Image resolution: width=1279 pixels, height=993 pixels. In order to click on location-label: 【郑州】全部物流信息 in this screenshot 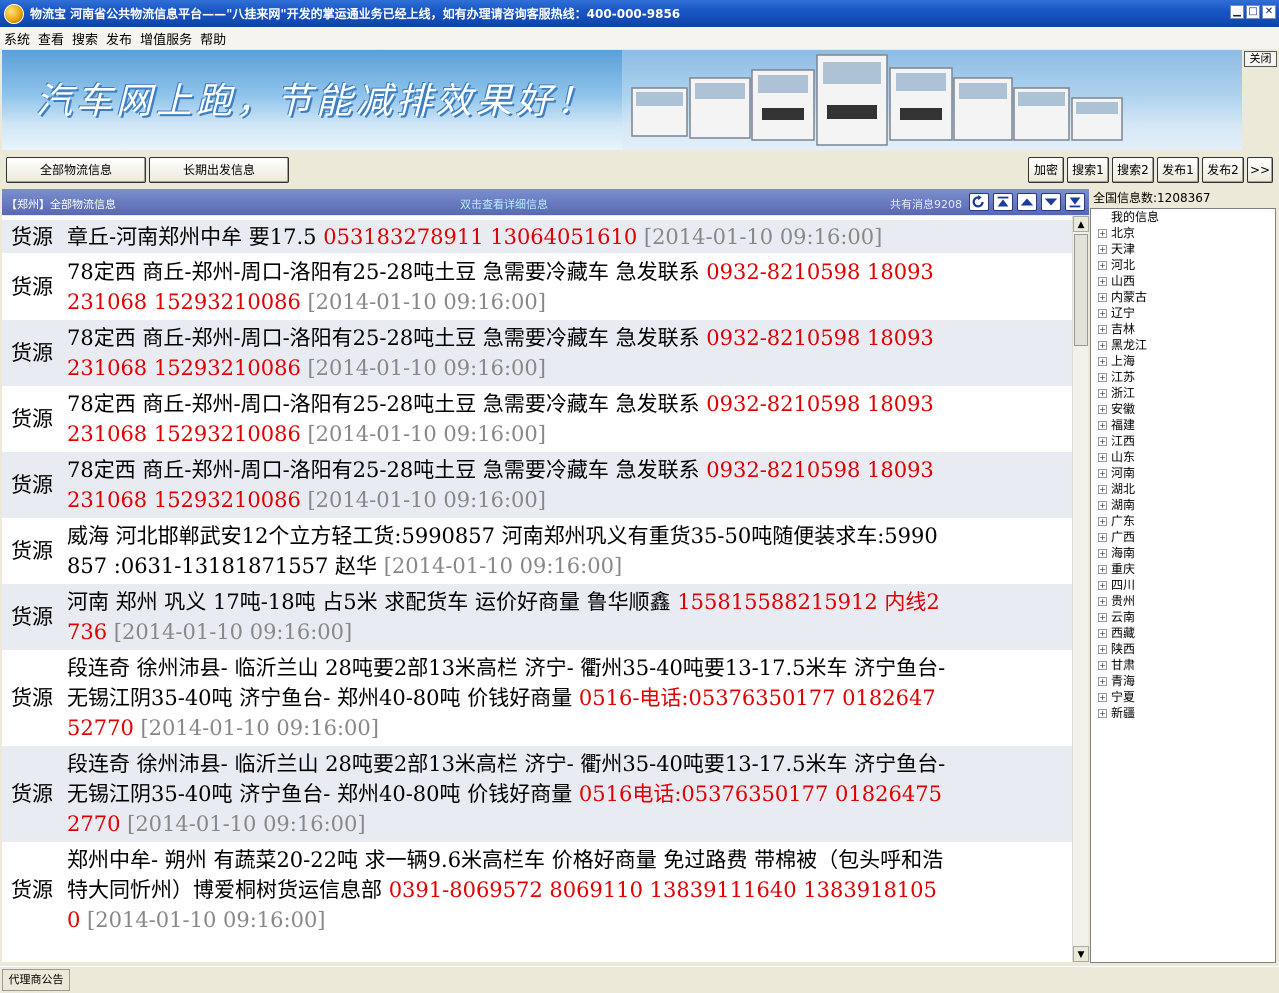, I will do `click(61, 204)`.